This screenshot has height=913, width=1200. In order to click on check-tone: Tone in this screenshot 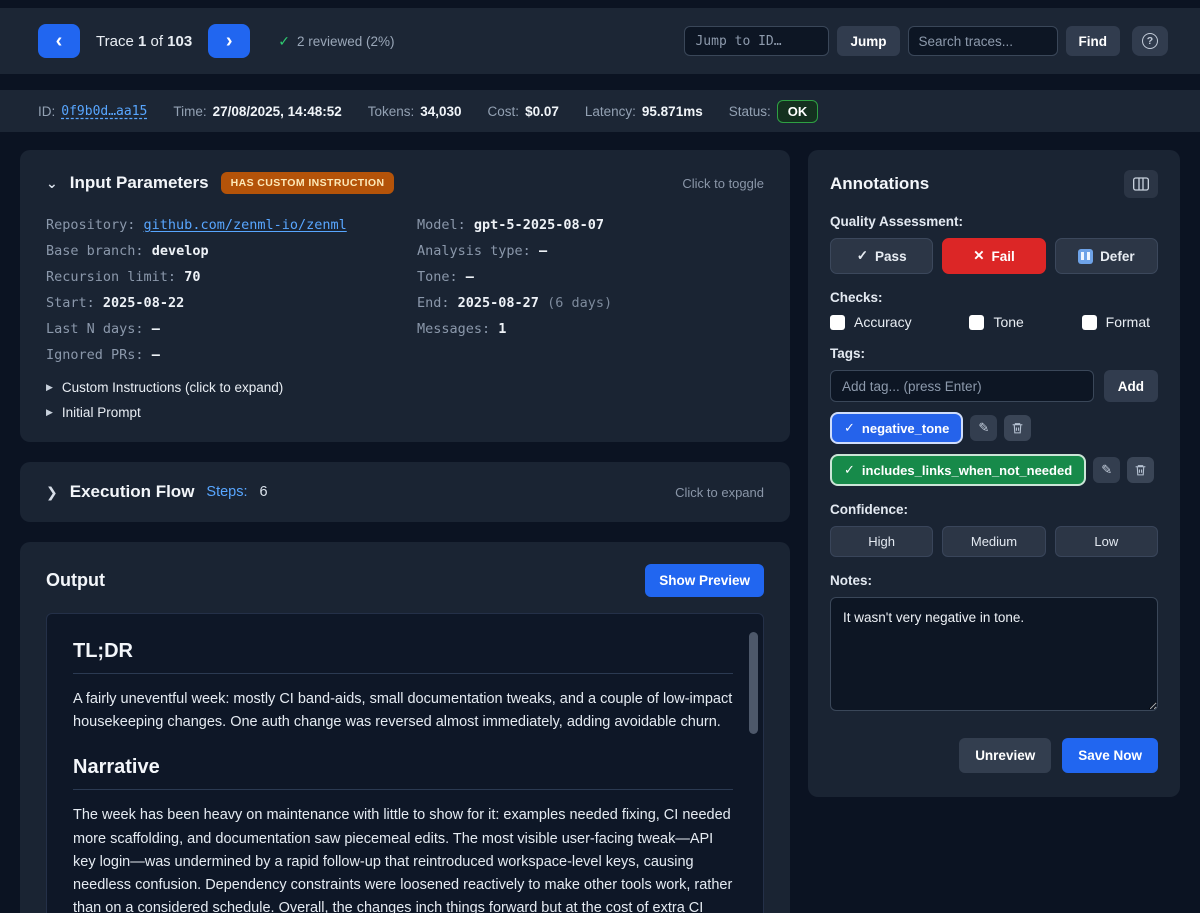, I will do `click(996, 322)`.